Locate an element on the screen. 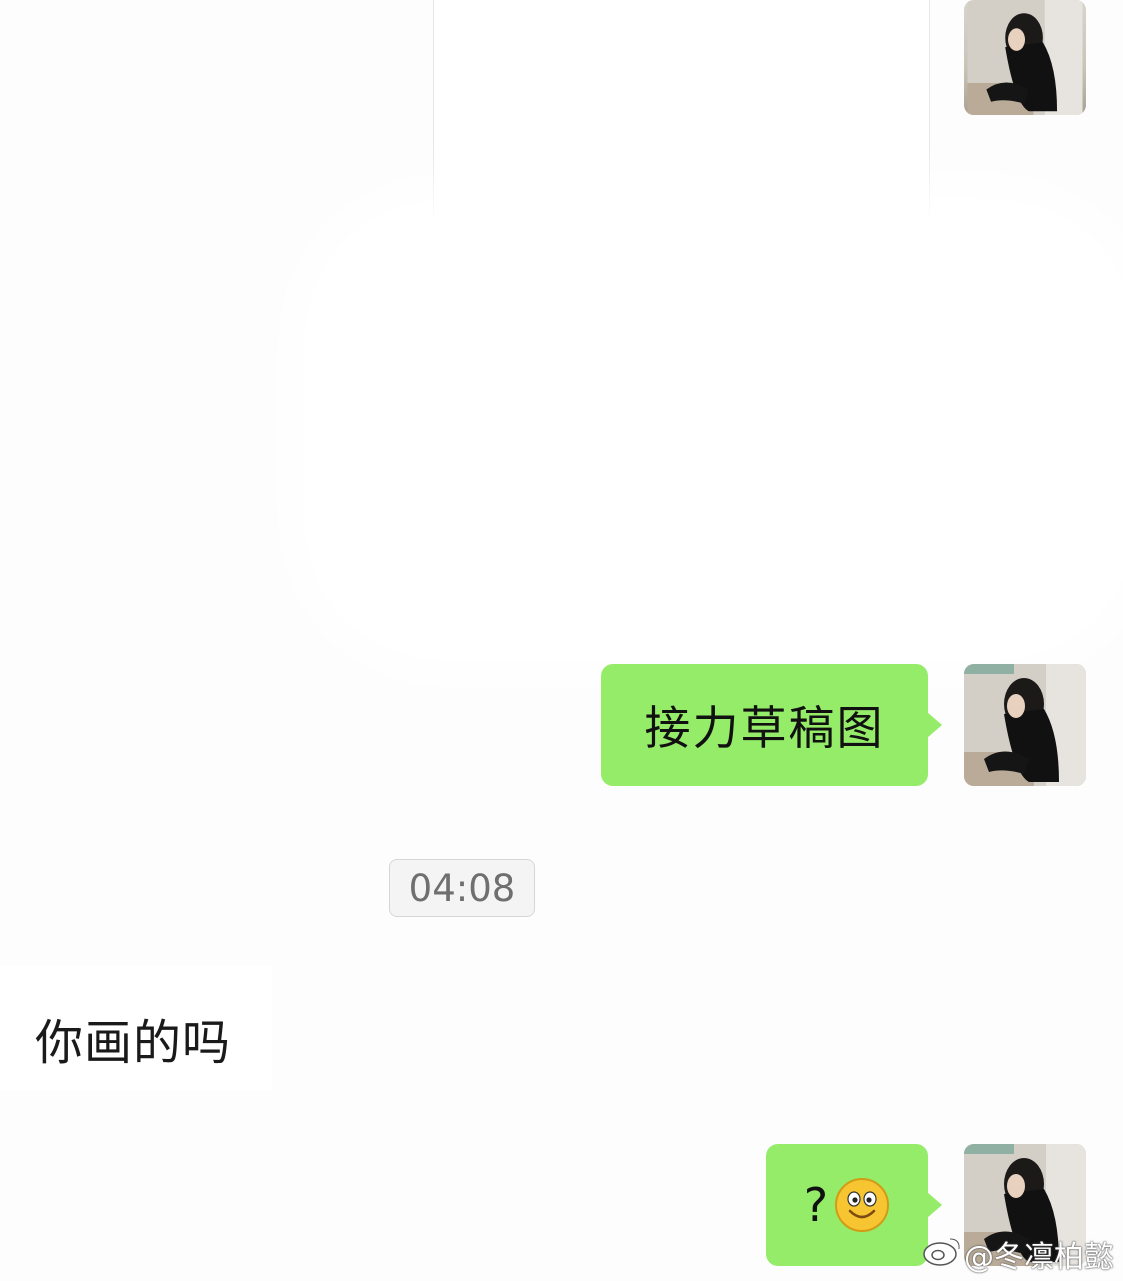 This screenshot has height=1281, width=1123. message-text: 你画的吗 is located at coordinates (133, 1043).